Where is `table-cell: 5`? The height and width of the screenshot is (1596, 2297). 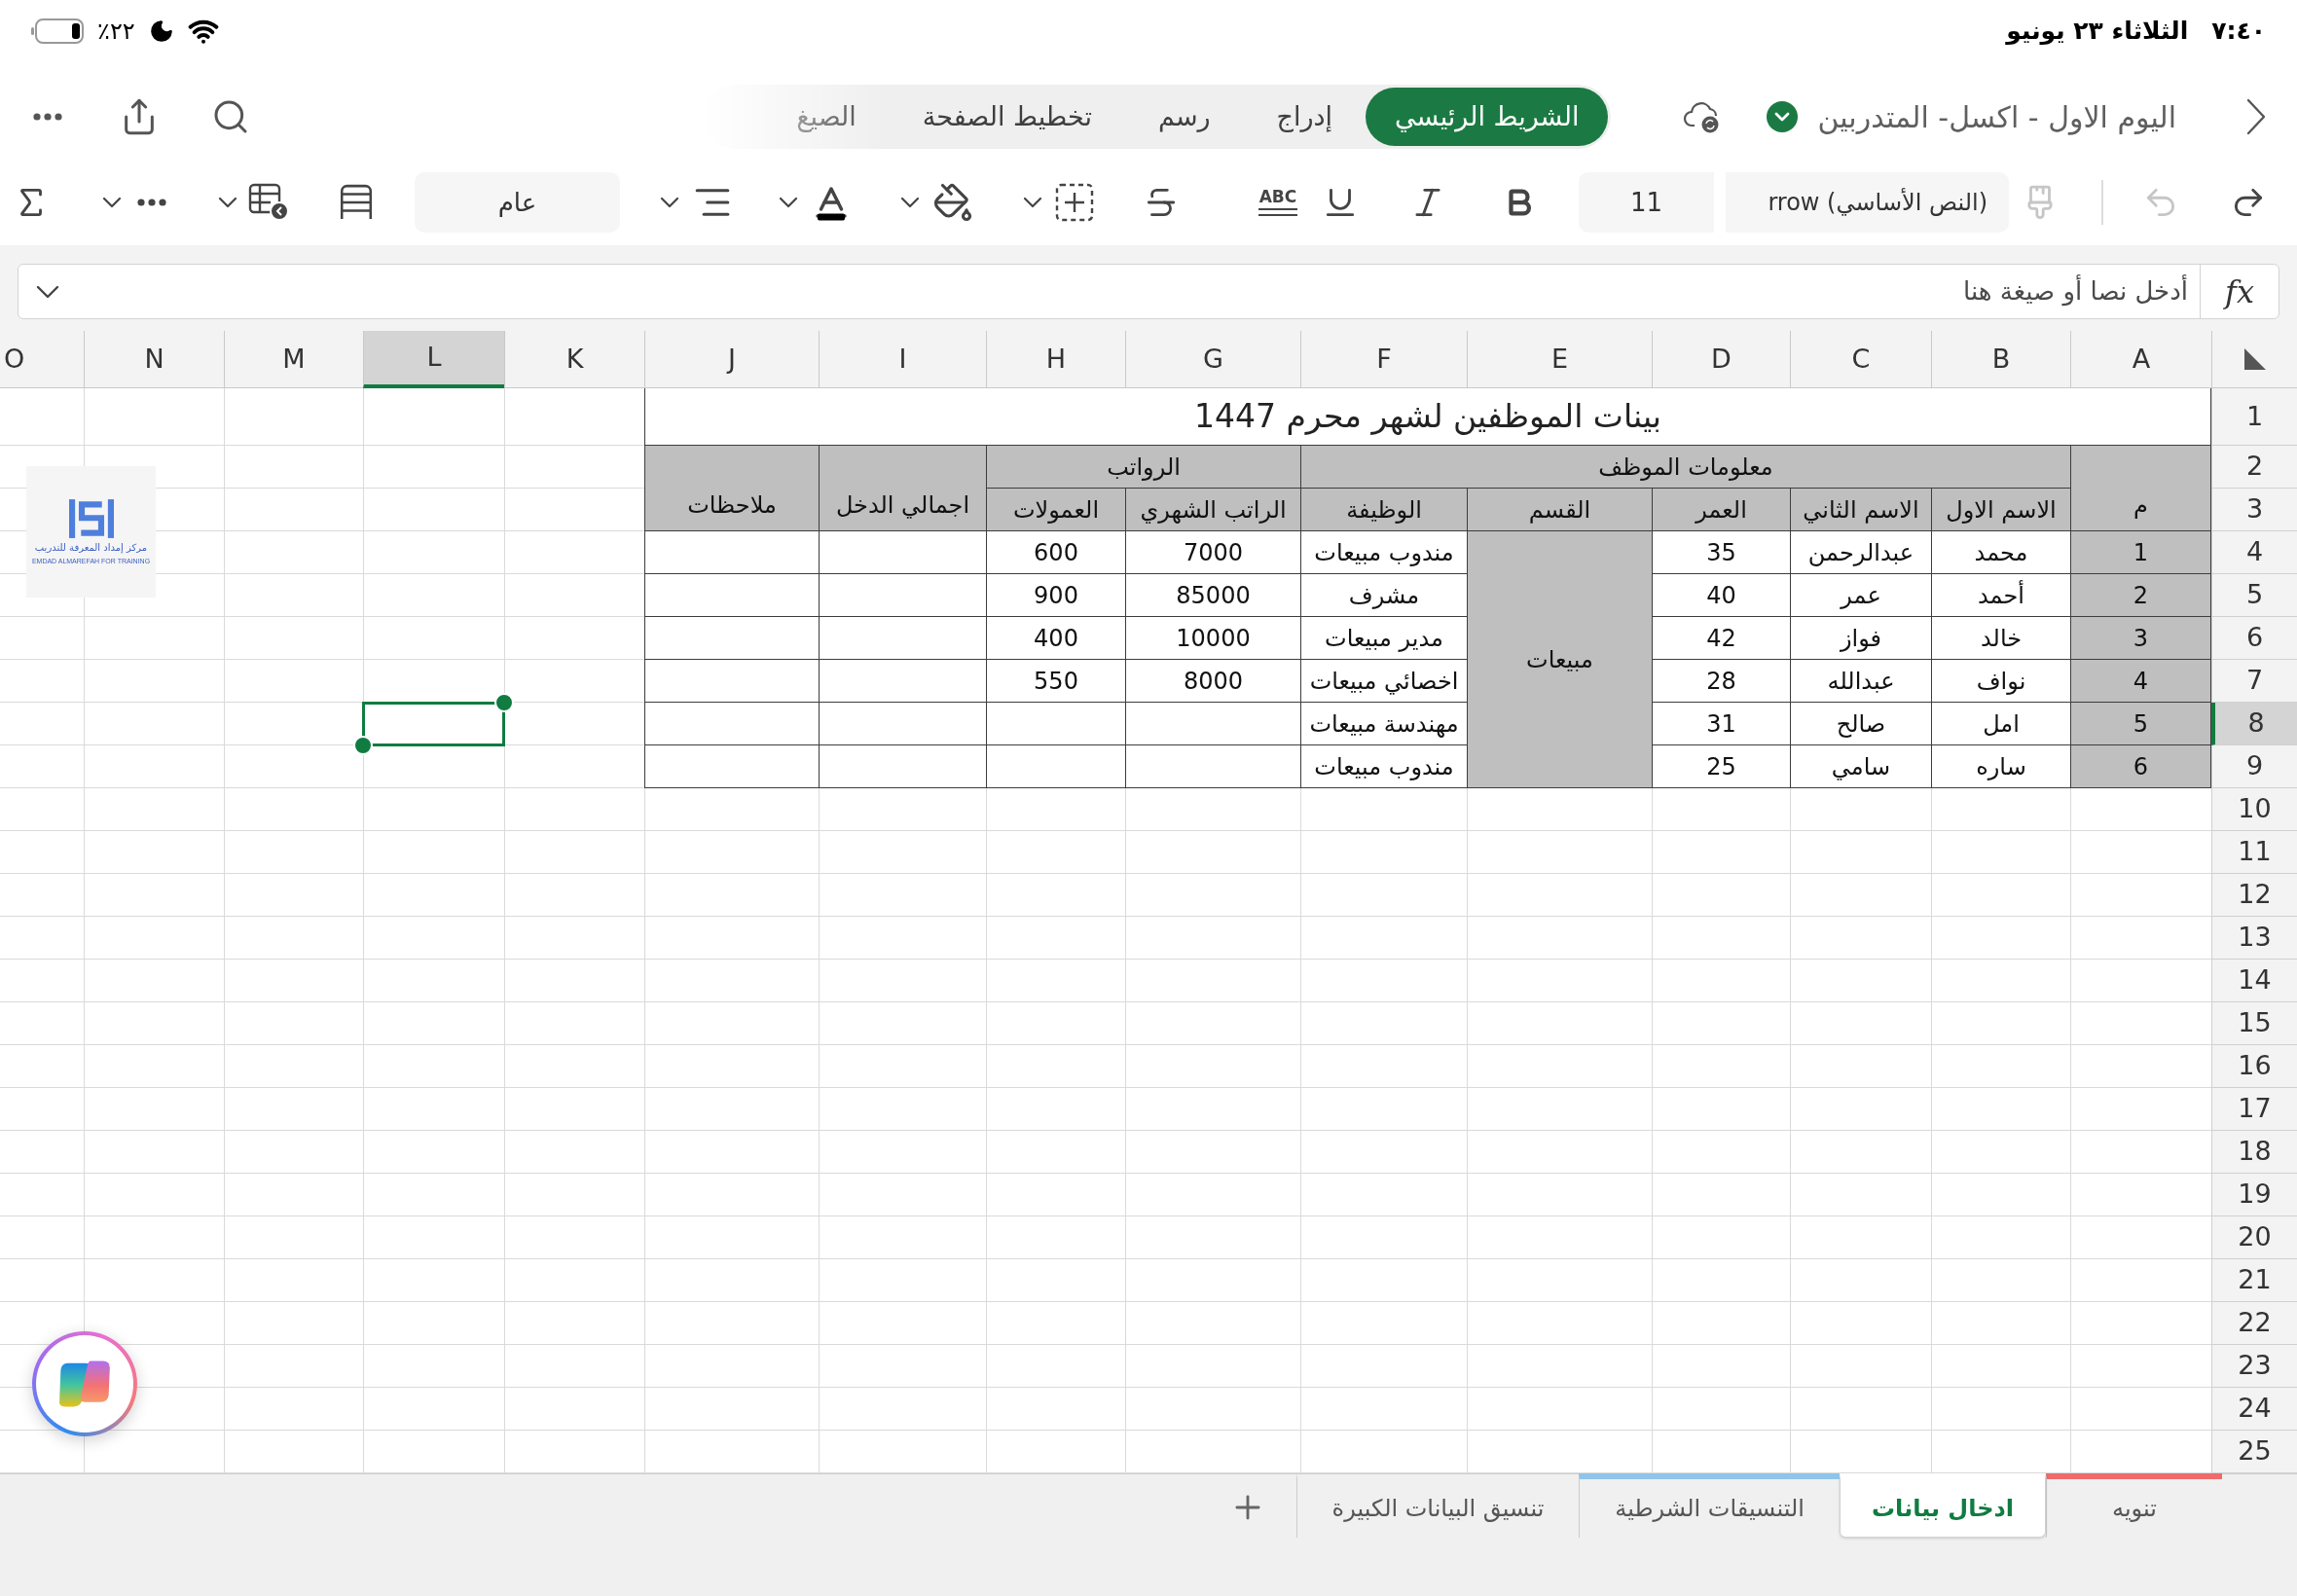
table-cell: 5 is located at coordinates (2140, 724).